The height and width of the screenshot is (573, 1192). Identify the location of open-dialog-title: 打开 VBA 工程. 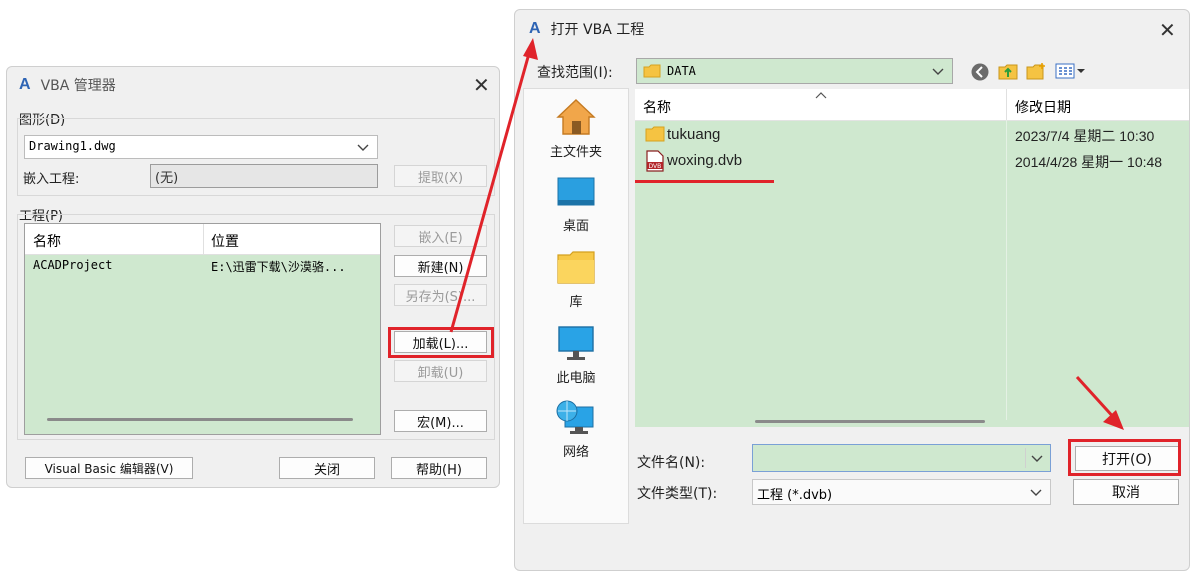
(597, 30).